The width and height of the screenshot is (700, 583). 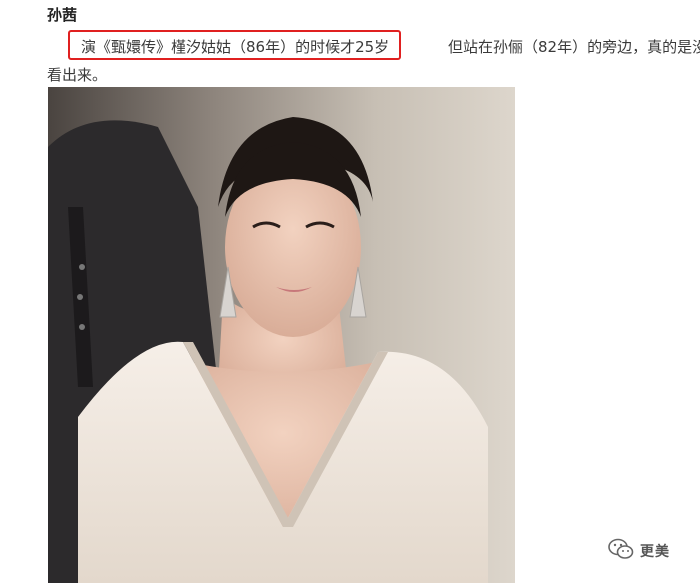 What do you see at coordinates (621, 551) in the screenshot?
I see `wechat-icon` at bounding box center [621, 551].